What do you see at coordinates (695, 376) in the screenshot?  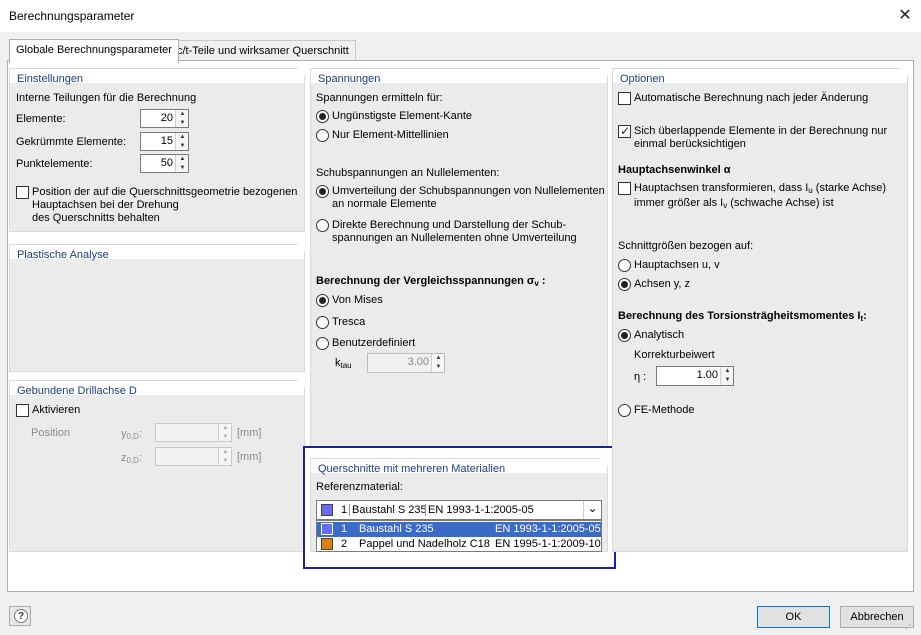 I see `eta-spinner: 1.00 ▲ ▼` at bounding box center [695, 376].